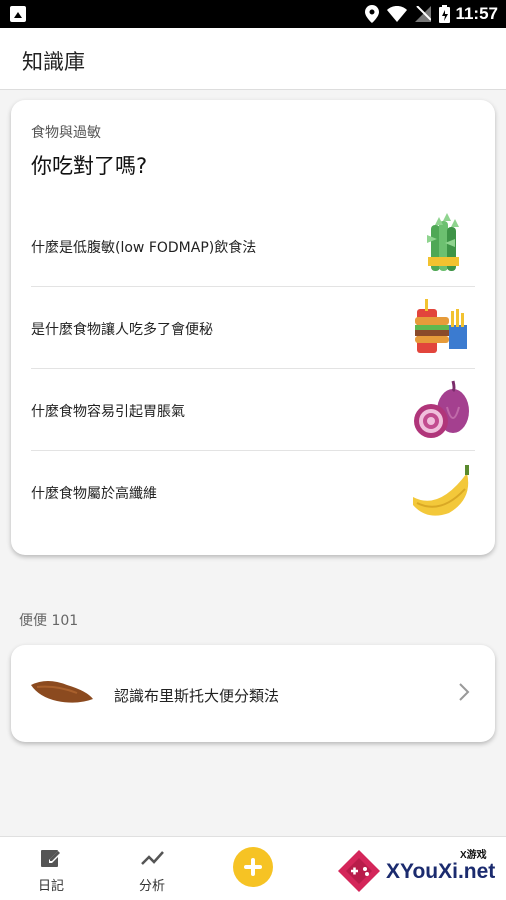 The width and height of the screenshot is (506, 900). Describe the element at coordinates (53, 62) in the screenshot. I see `page-title: 知識庫` at that location.